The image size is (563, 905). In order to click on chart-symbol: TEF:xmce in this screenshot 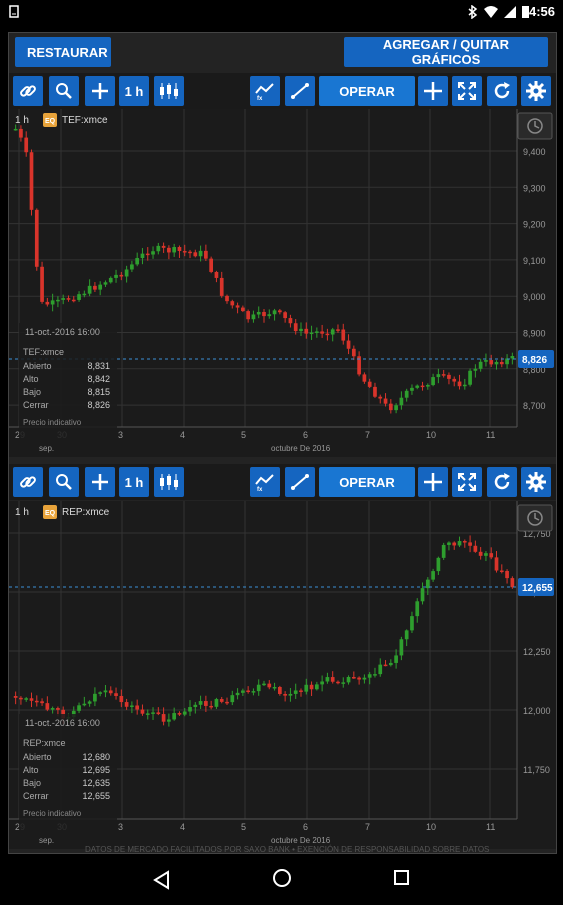, I will do `click(85, 120)`.